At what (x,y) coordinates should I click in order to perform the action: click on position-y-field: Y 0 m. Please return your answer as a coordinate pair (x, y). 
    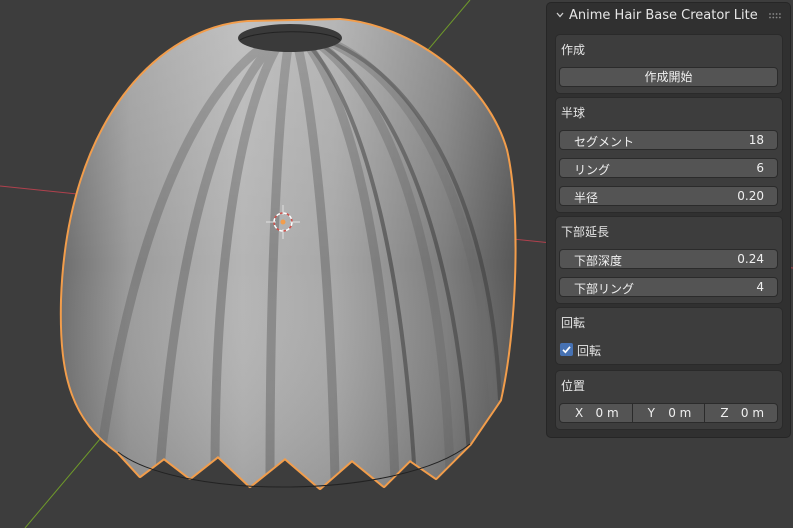
    Looking at the image, I should click on (668, 413).